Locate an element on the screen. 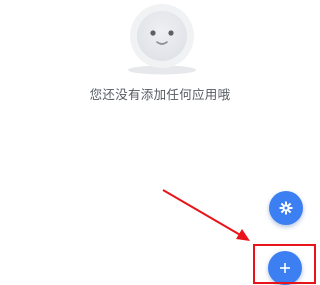 This screenshot has width=320, height=285. empty-state-face-icon is located at coordinates (162, 39).